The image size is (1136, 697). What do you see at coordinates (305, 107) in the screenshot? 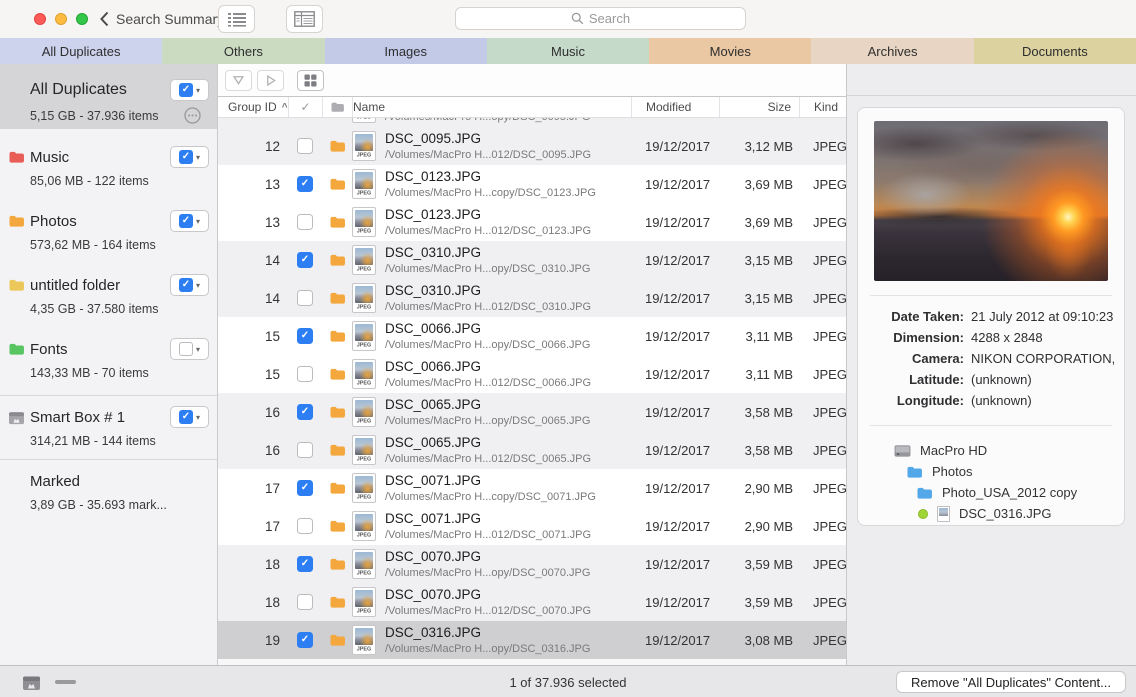
I see `column-header-checked: ✓` at bounding box center [305, 107].